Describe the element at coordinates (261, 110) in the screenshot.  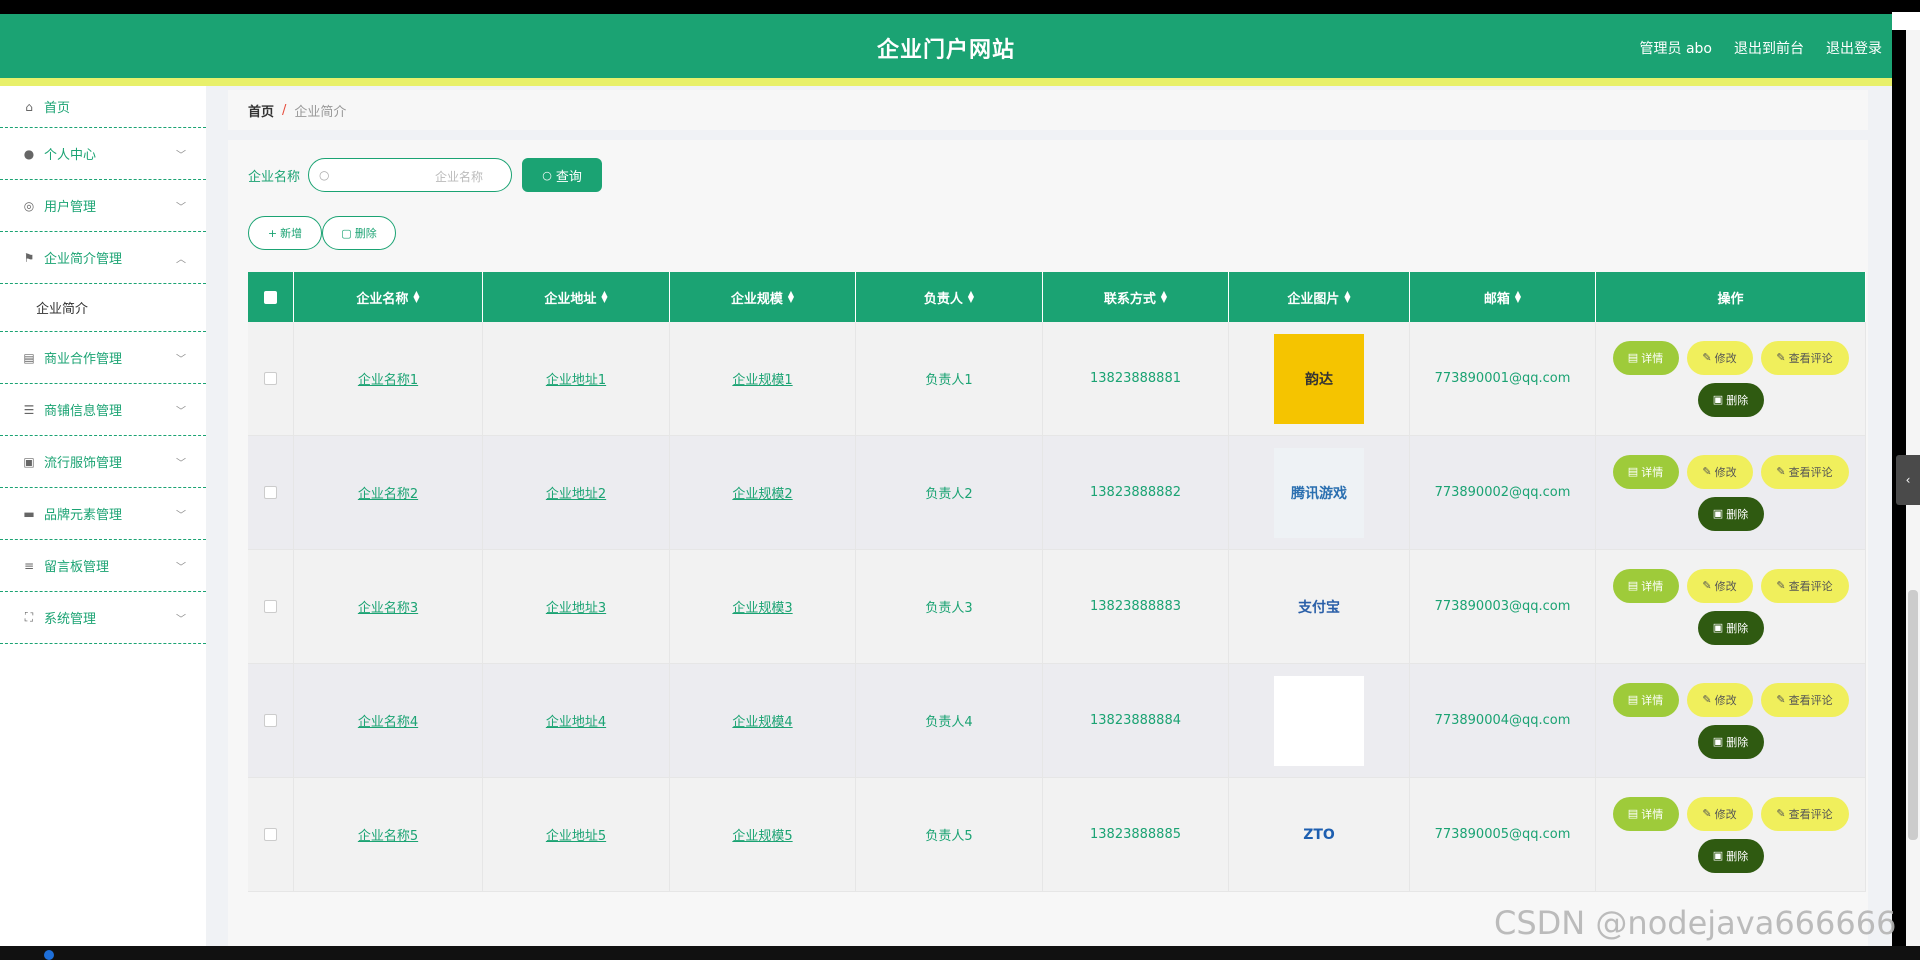
I see `breadcrumb-home: 首页` at that location.